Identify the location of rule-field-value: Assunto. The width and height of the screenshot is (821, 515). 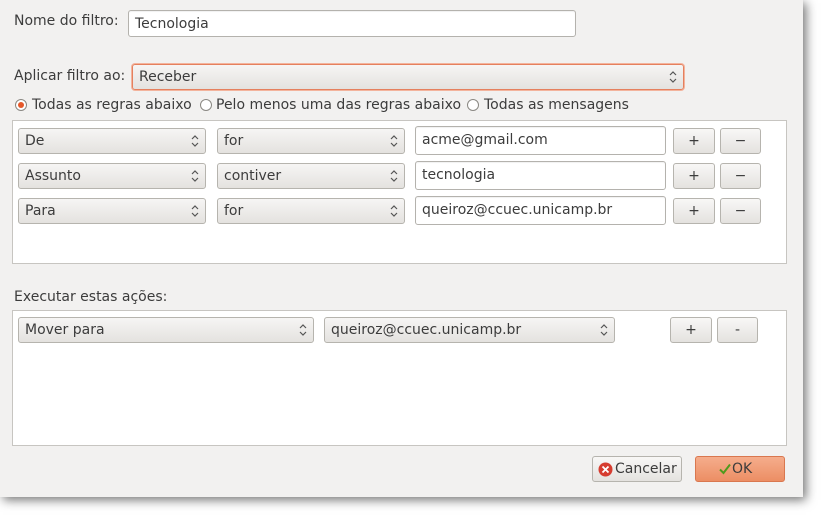
(53, 176).